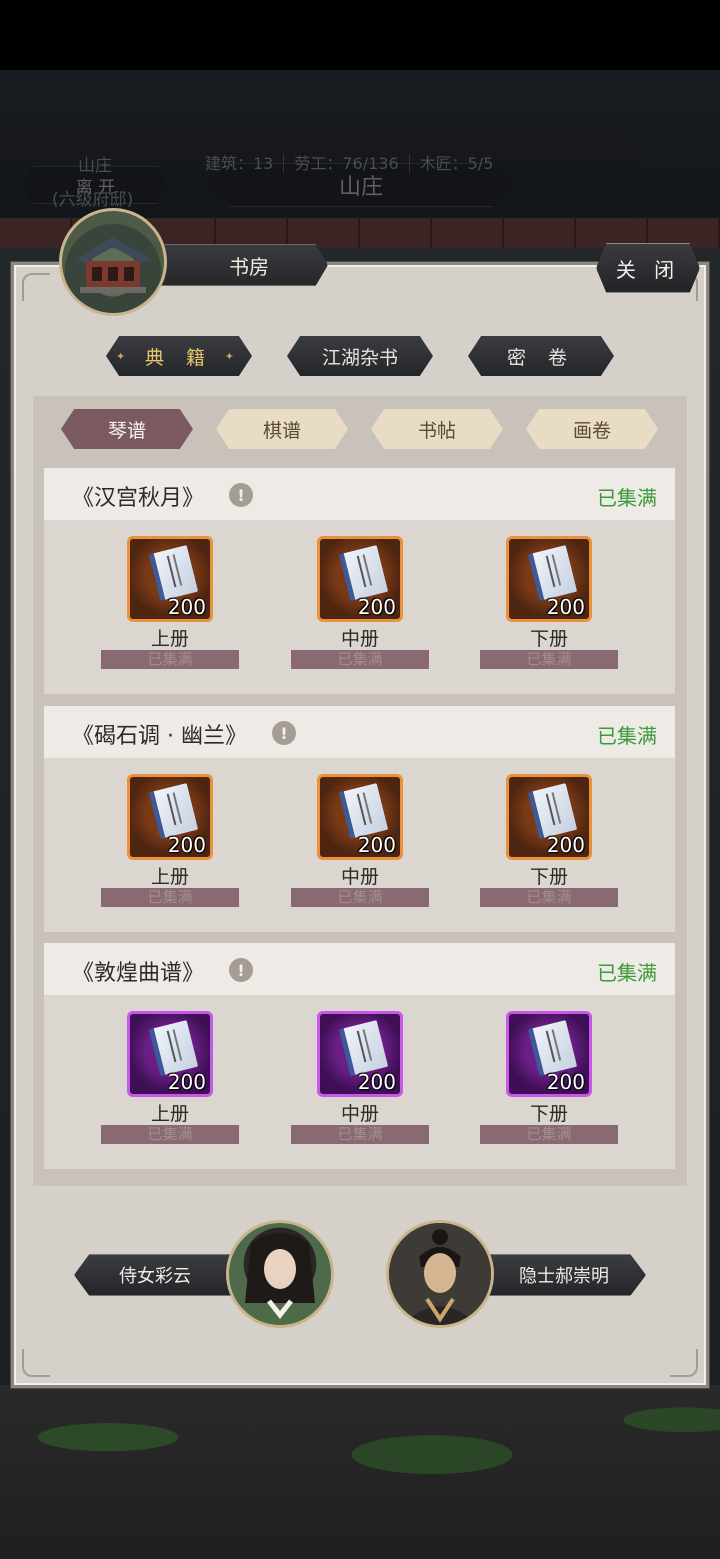  Describe the element at coordinates (239, 265) in the screenshot. I see `dialog-title: 书房` at that location.